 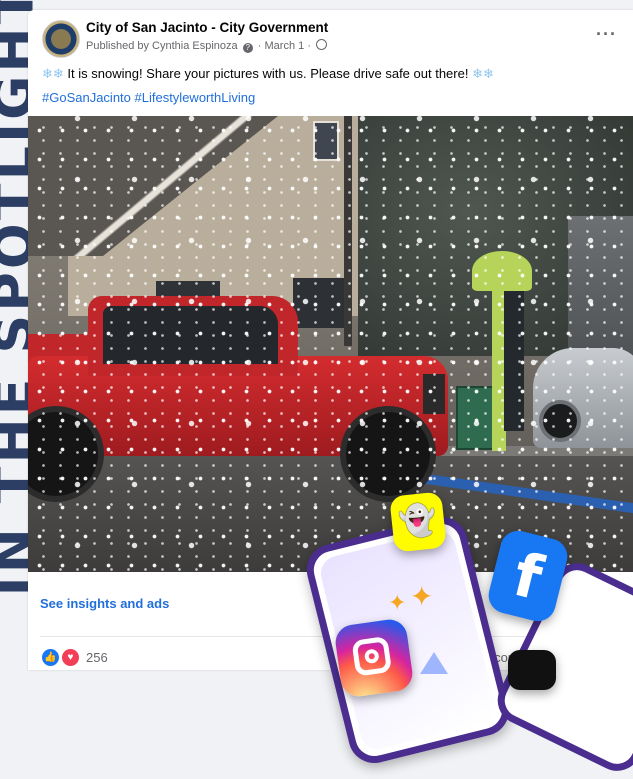 What do you see at coordinates (515, 657) in the screenshot?
I see `comments-count: 43 comments` at bounding box center [515, 657].